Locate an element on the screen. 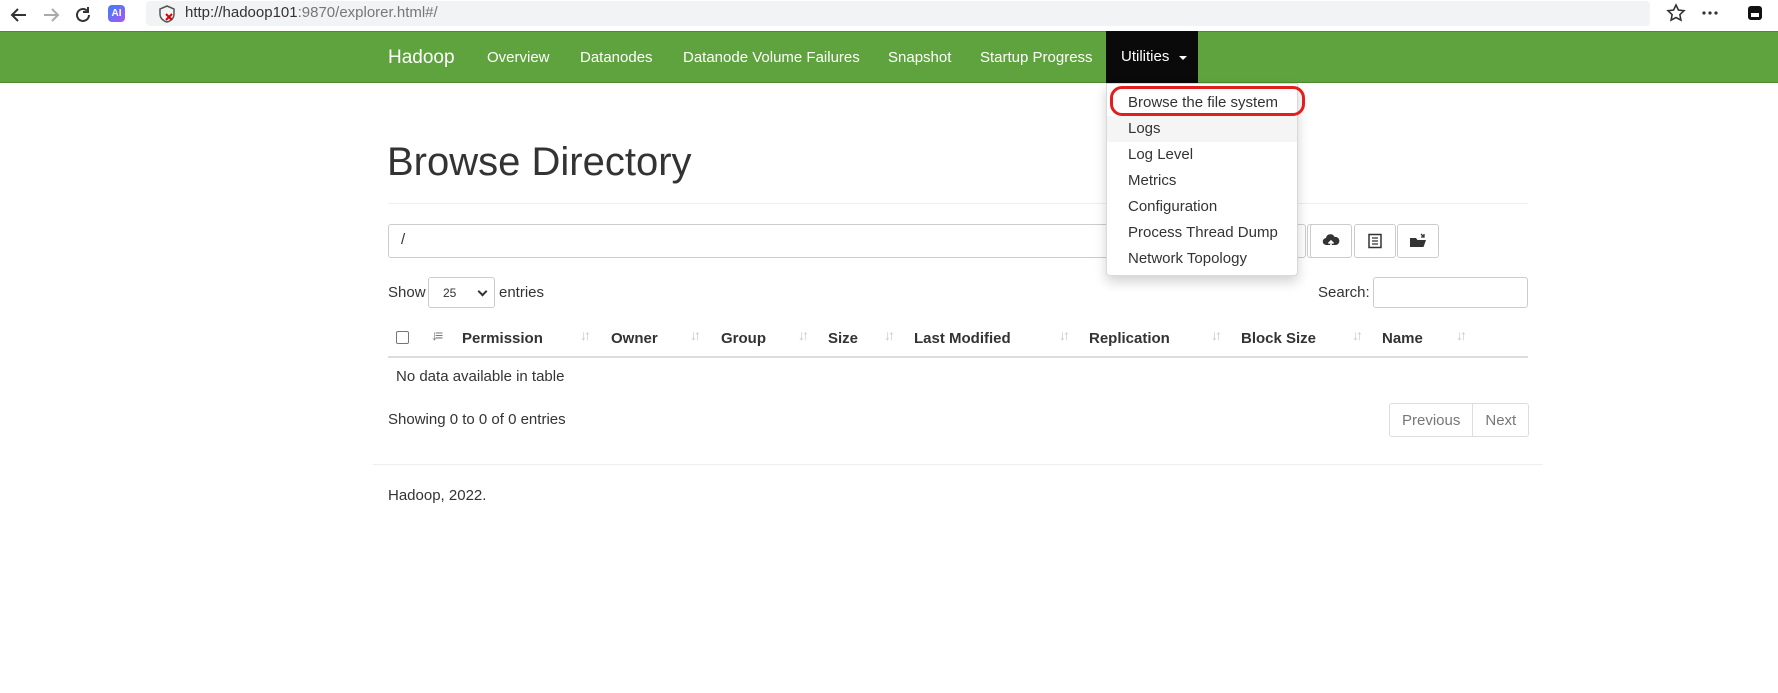 This screenshot has height=693, width=1778. more-menu-icon is located at coordinates (1711, 14).